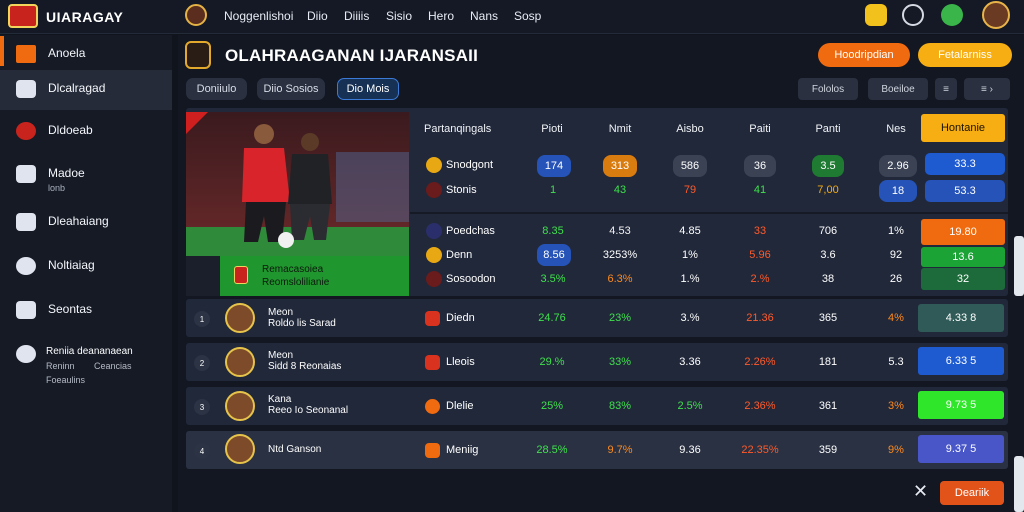 This screenshot has width=1024, height=512. What do you see at coordinates (996, 15) in the screenshot?
I see `avatar` at bounding box center [996, 15].